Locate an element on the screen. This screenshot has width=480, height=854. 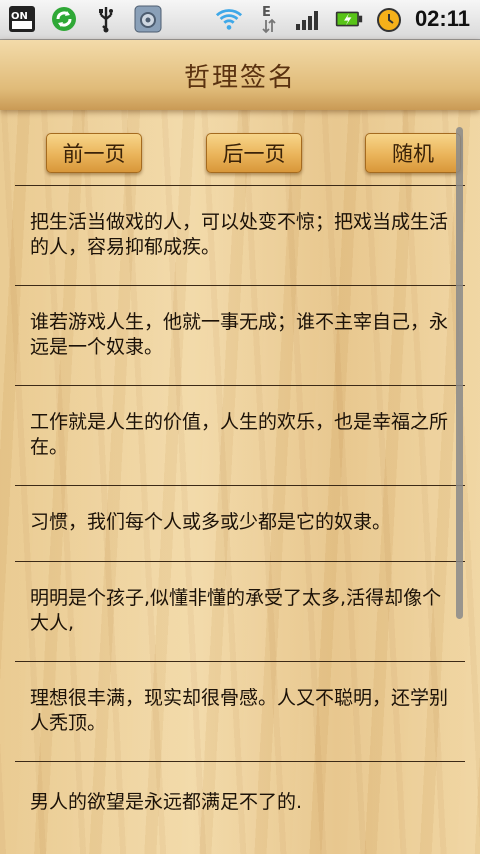
signal-icon is located at coordinates (309, 19).